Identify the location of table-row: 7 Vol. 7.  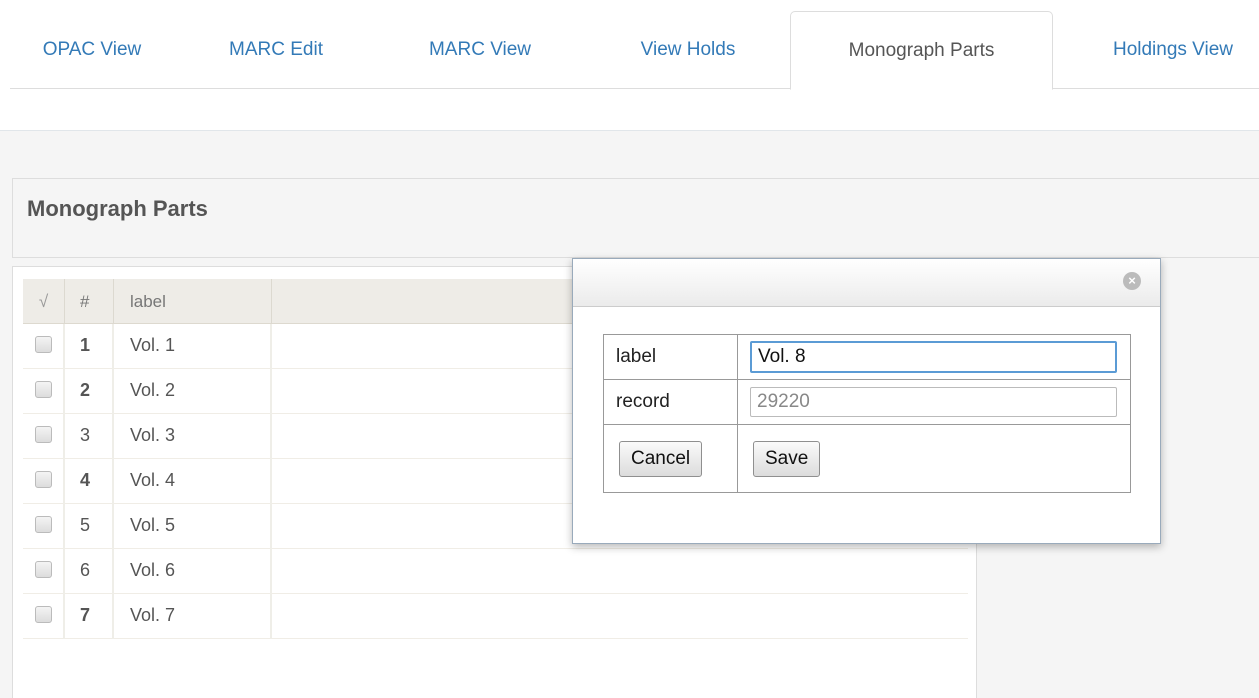
(495, 616).